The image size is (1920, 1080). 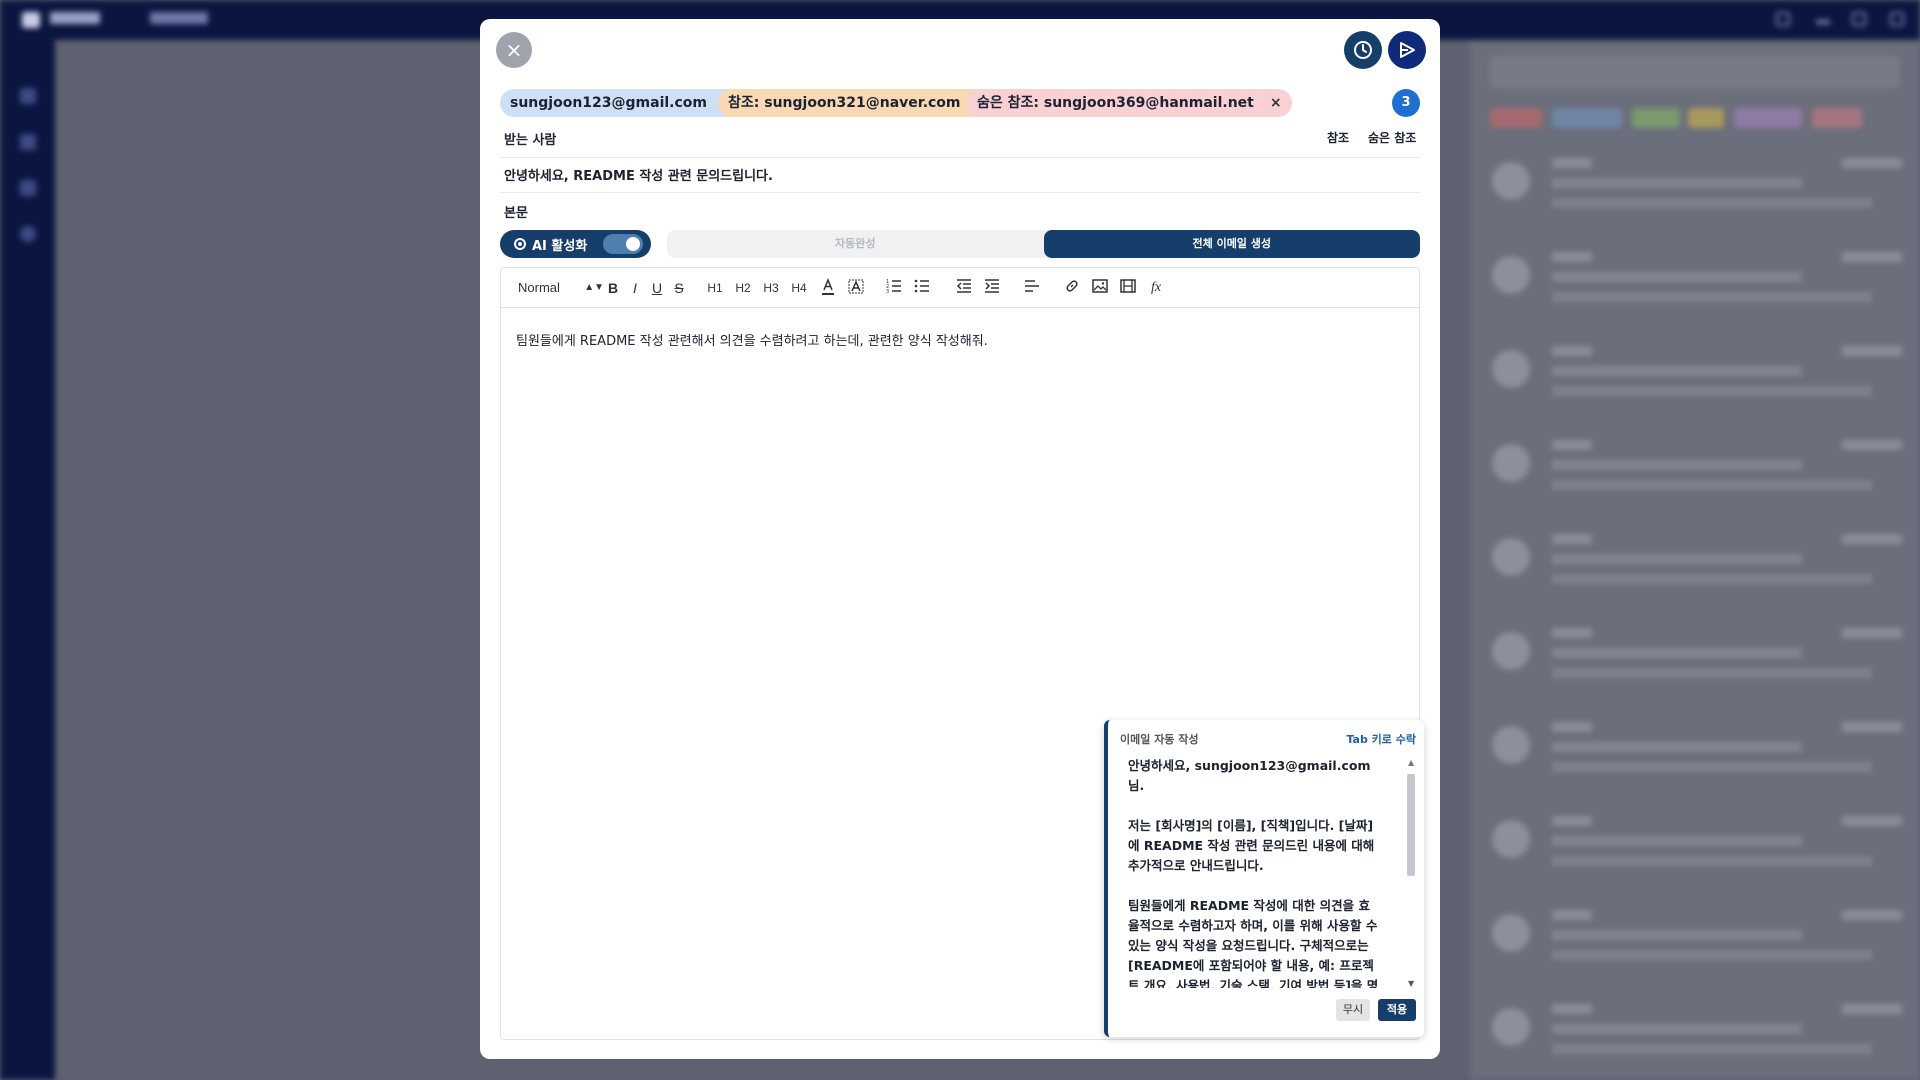 I want to click on send-icon, so click(x=1407, y=50).